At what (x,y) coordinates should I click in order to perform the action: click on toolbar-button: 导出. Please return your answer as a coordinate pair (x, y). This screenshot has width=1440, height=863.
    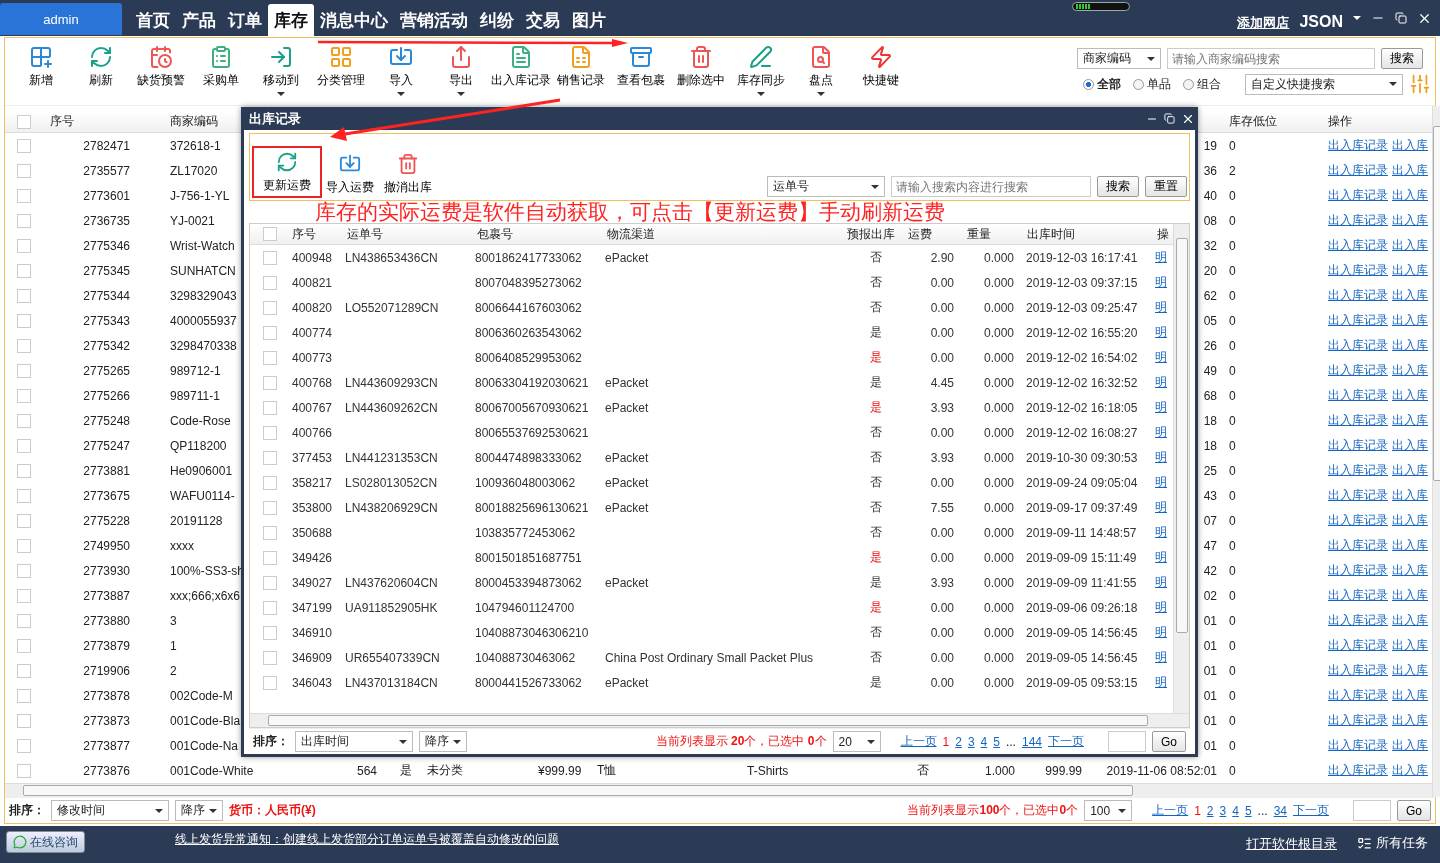
    Looking at the image, I should click on (461, 71).